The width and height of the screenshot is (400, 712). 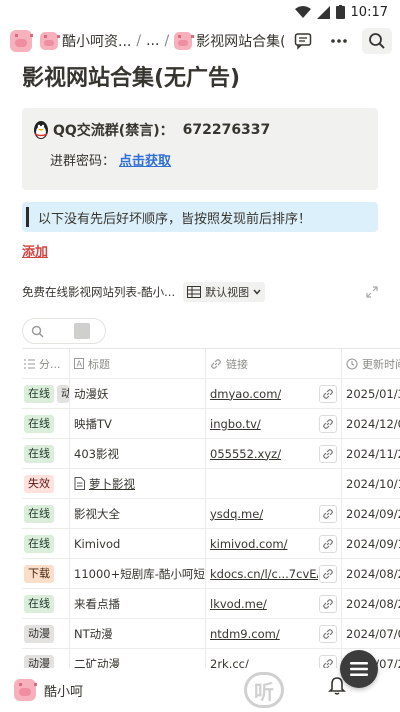 I want to click on cell-link: 055552.xyz/, so click(x=274, y=453).